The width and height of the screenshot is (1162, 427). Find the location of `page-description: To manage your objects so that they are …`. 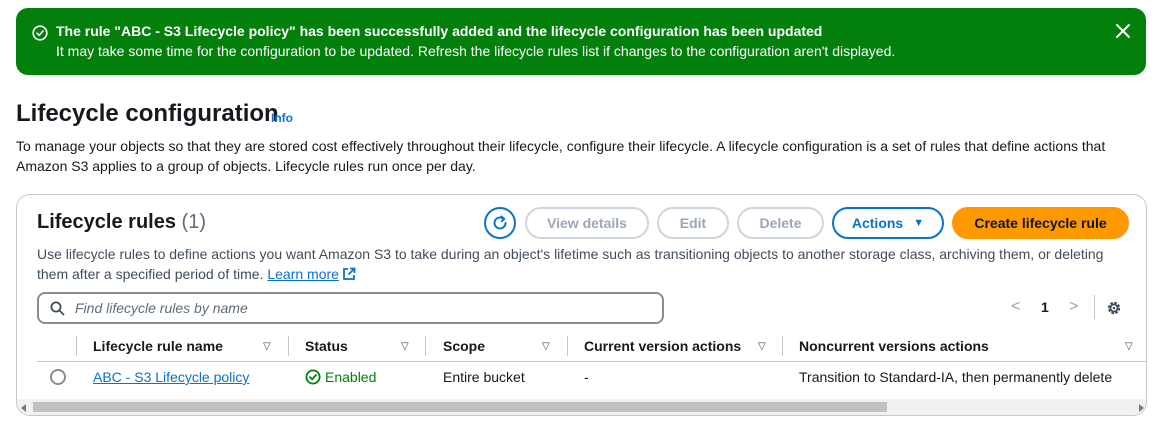

page-description: To manage your objects so that they are … is located at coordinates (561, 156).